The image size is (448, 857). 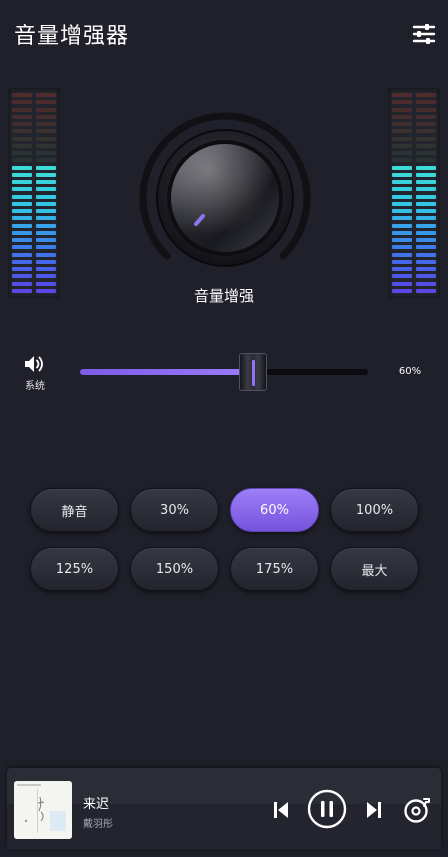 What do you see at coordinates (166, 372) in the screenshot?
I see `volume-slider-fill` at bounding box center [166, 372].